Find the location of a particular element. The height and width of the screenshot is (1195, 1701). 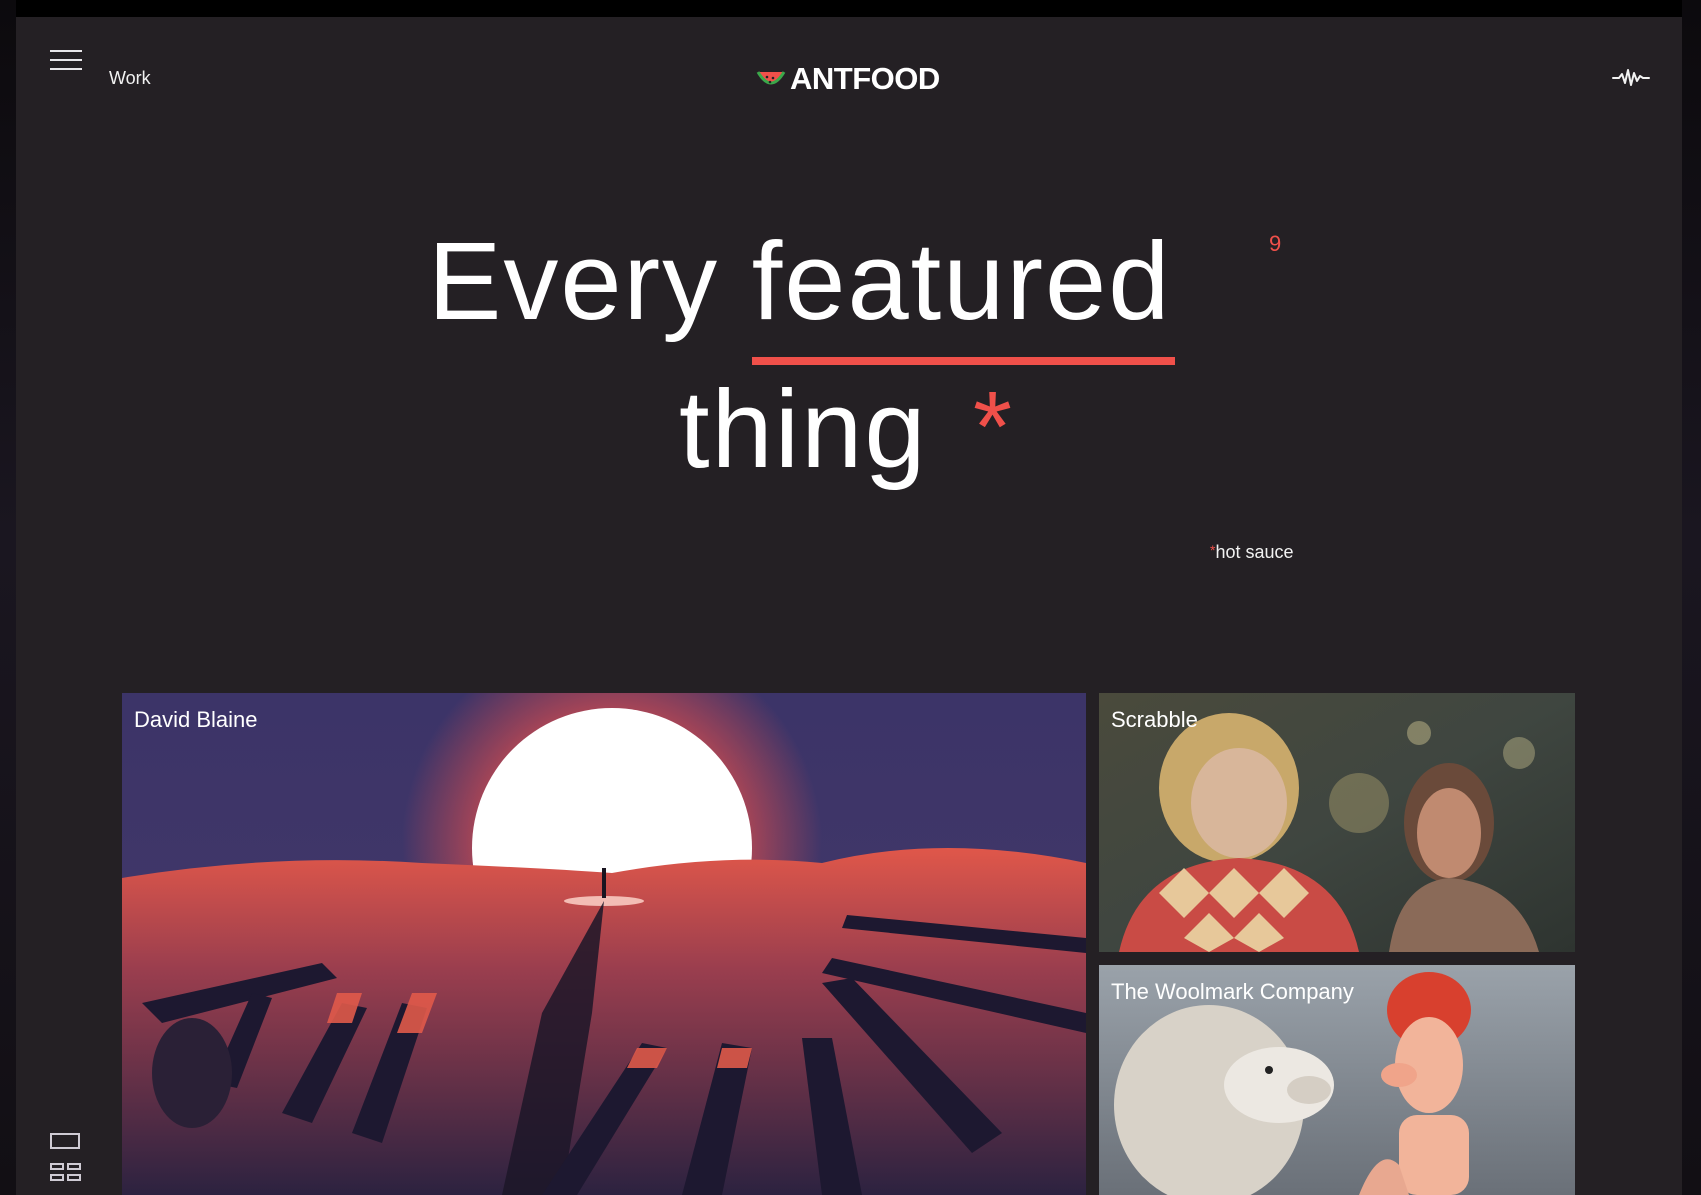

single-view-icon is located at coordinates (65, 1141).